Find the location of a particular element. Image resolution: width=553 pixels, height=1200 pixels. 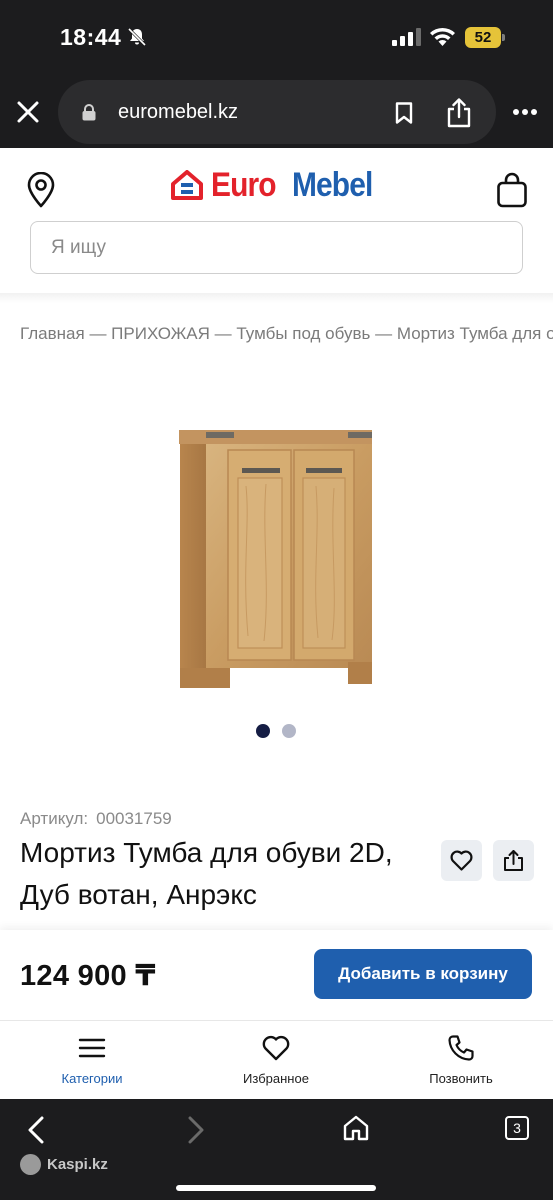

watermark: Kaspi.kz is located at coordinates (75, 1165).